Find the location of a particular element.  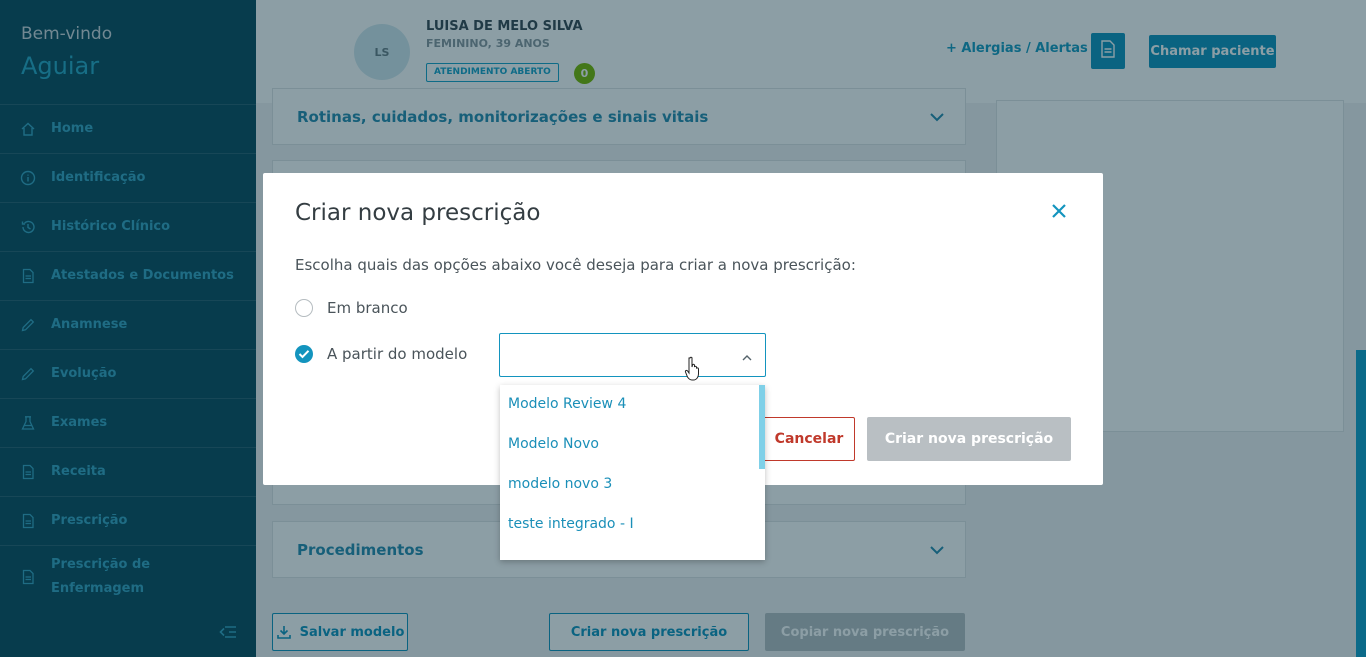

dropdown-option: modelo novo 3 is located at coordinates (560, 484).